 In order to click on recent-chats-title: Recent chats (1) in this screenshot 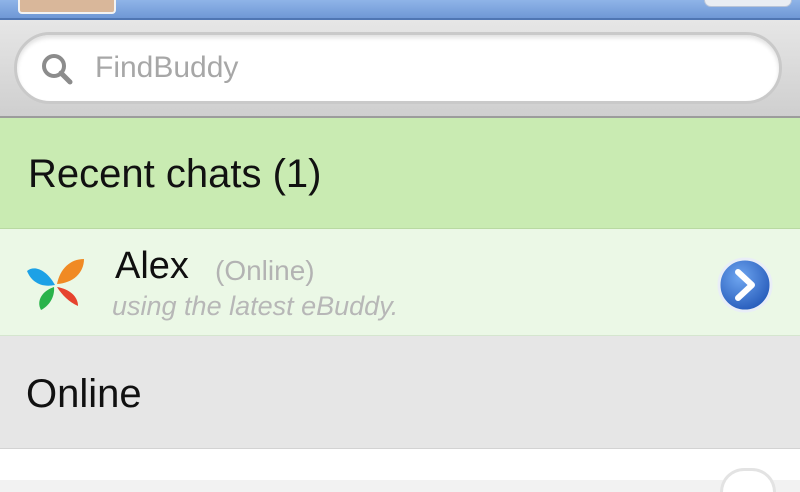, I will do `click(175, 174)`.